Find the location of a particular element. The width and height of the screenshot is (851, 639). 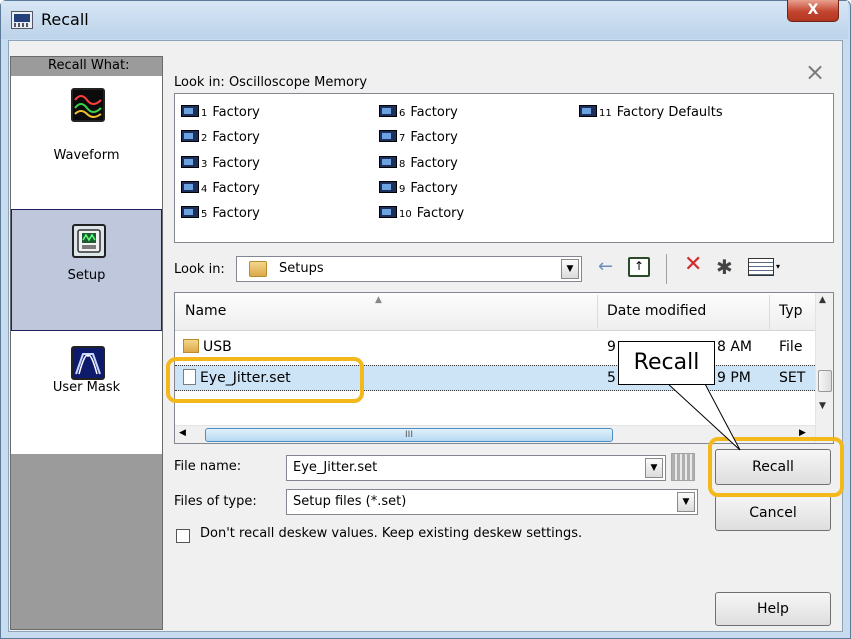

scroll-left-icon: ◀ is located at coordinates (182, 433).